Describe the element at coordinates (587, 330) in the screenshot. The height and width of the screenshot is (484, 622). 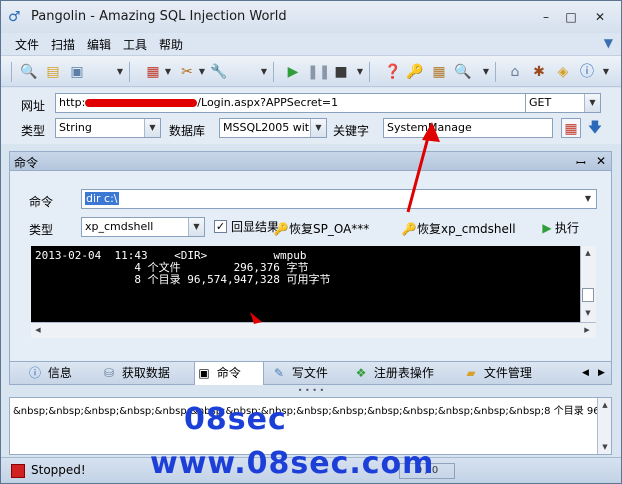
I see `scroll-right-icon: ▶` at that location.